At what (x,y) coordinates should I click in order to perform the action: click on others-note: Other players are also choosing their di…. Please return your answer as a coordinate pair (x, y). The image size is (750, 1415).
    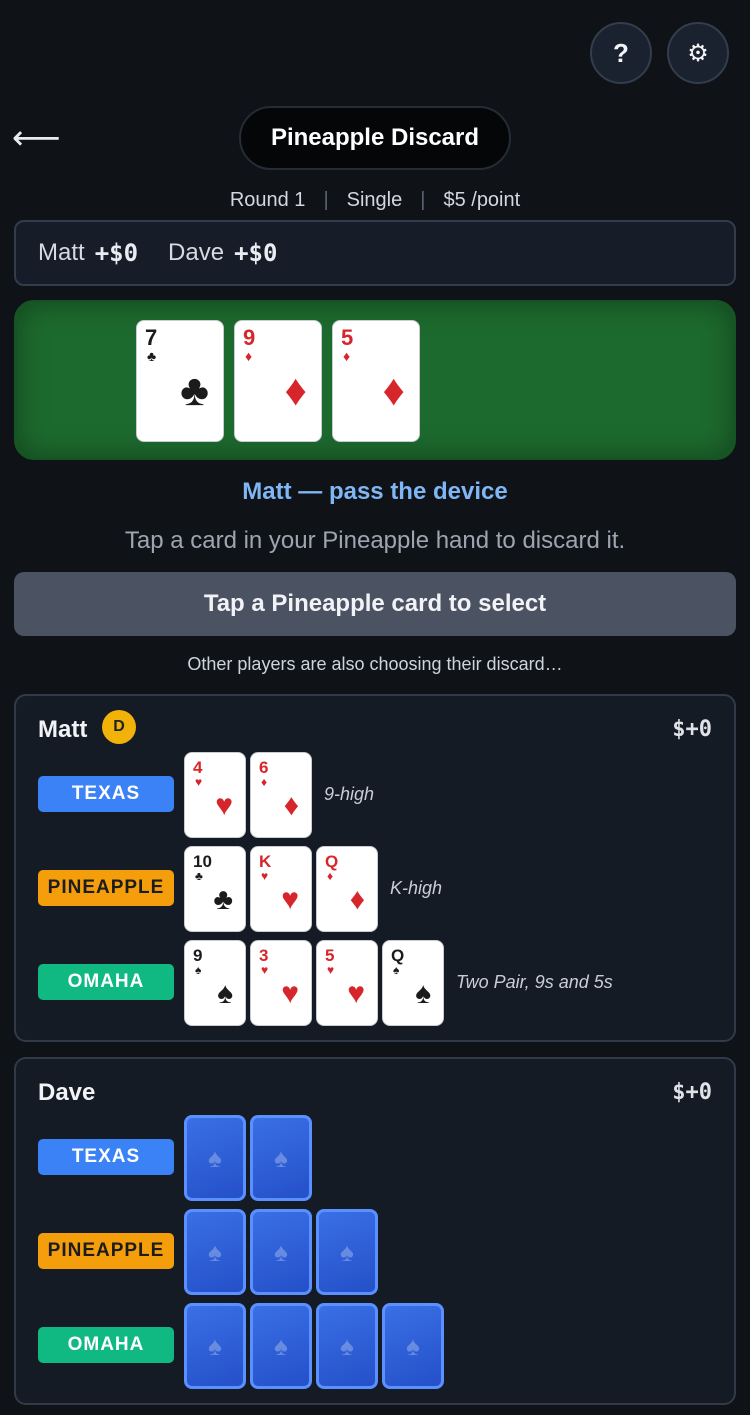
    Looking at the image, I should click on (375, 664).